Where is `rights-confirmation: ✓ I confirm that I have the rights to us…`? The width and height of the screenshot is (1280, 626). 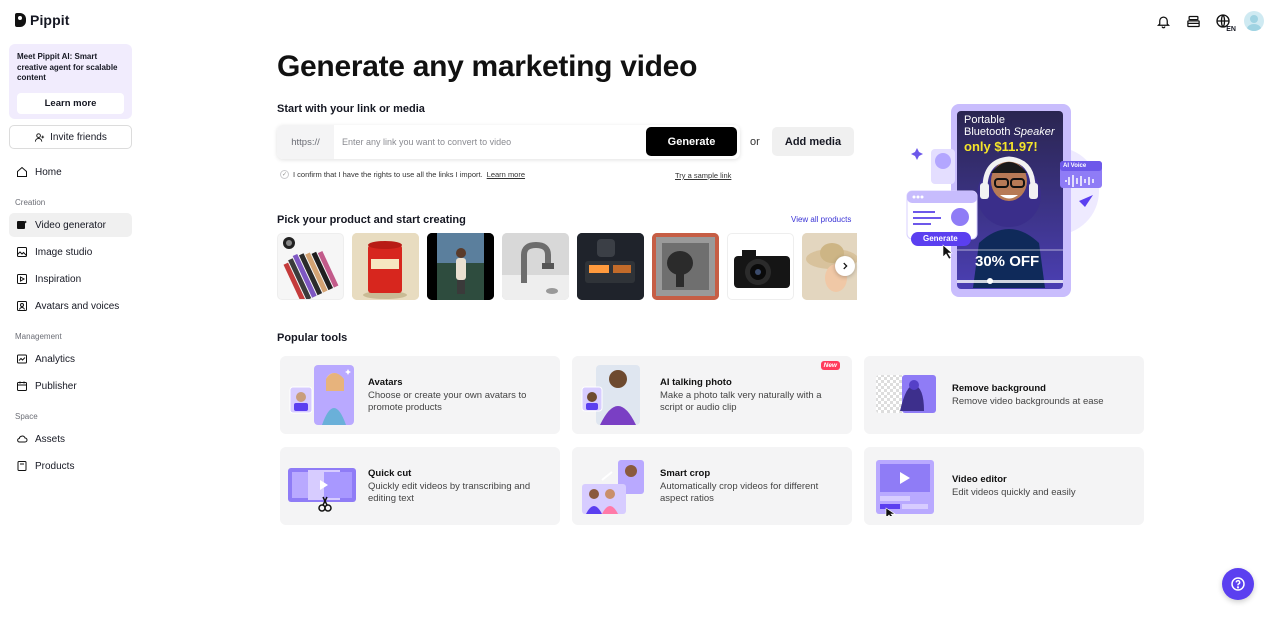
rights-confirmation: ✓ I confirm that I have the rights to us… is located at coordinates (402, 174).